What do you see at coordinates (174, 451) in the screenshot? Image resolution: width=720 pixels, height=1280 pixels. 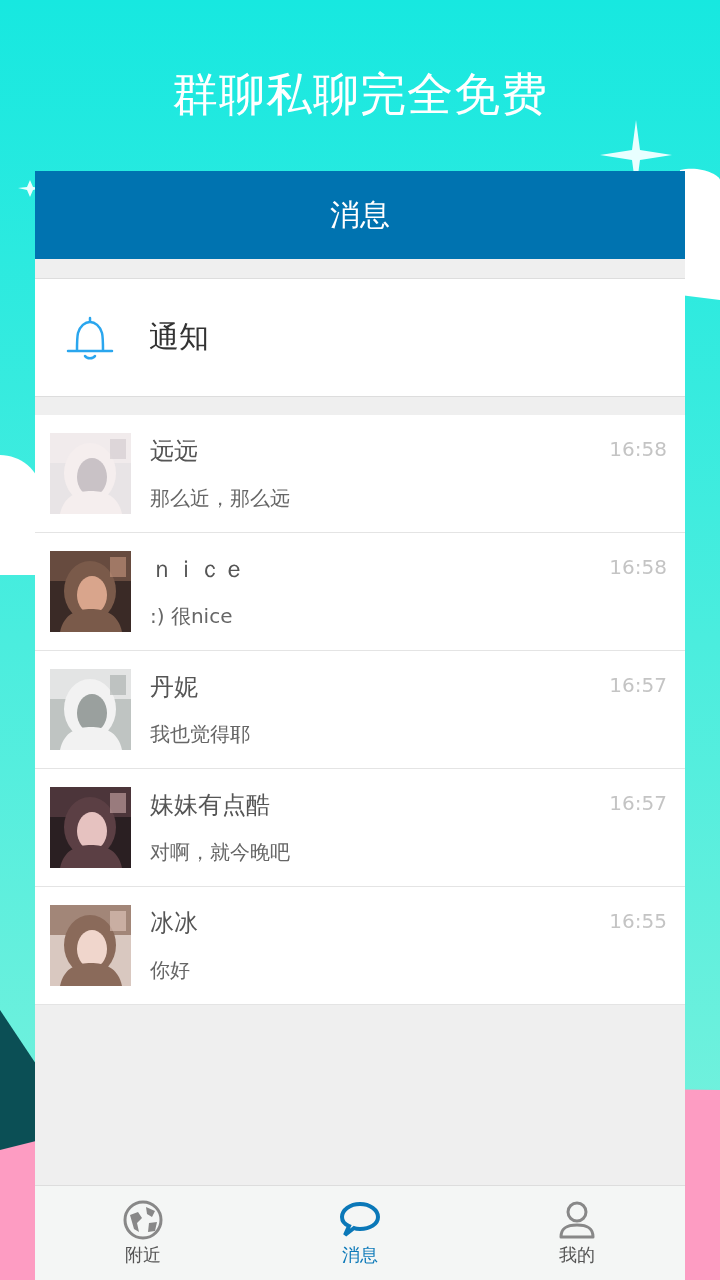 I see `contact-name: 远远` at bounding box center [174, 451].